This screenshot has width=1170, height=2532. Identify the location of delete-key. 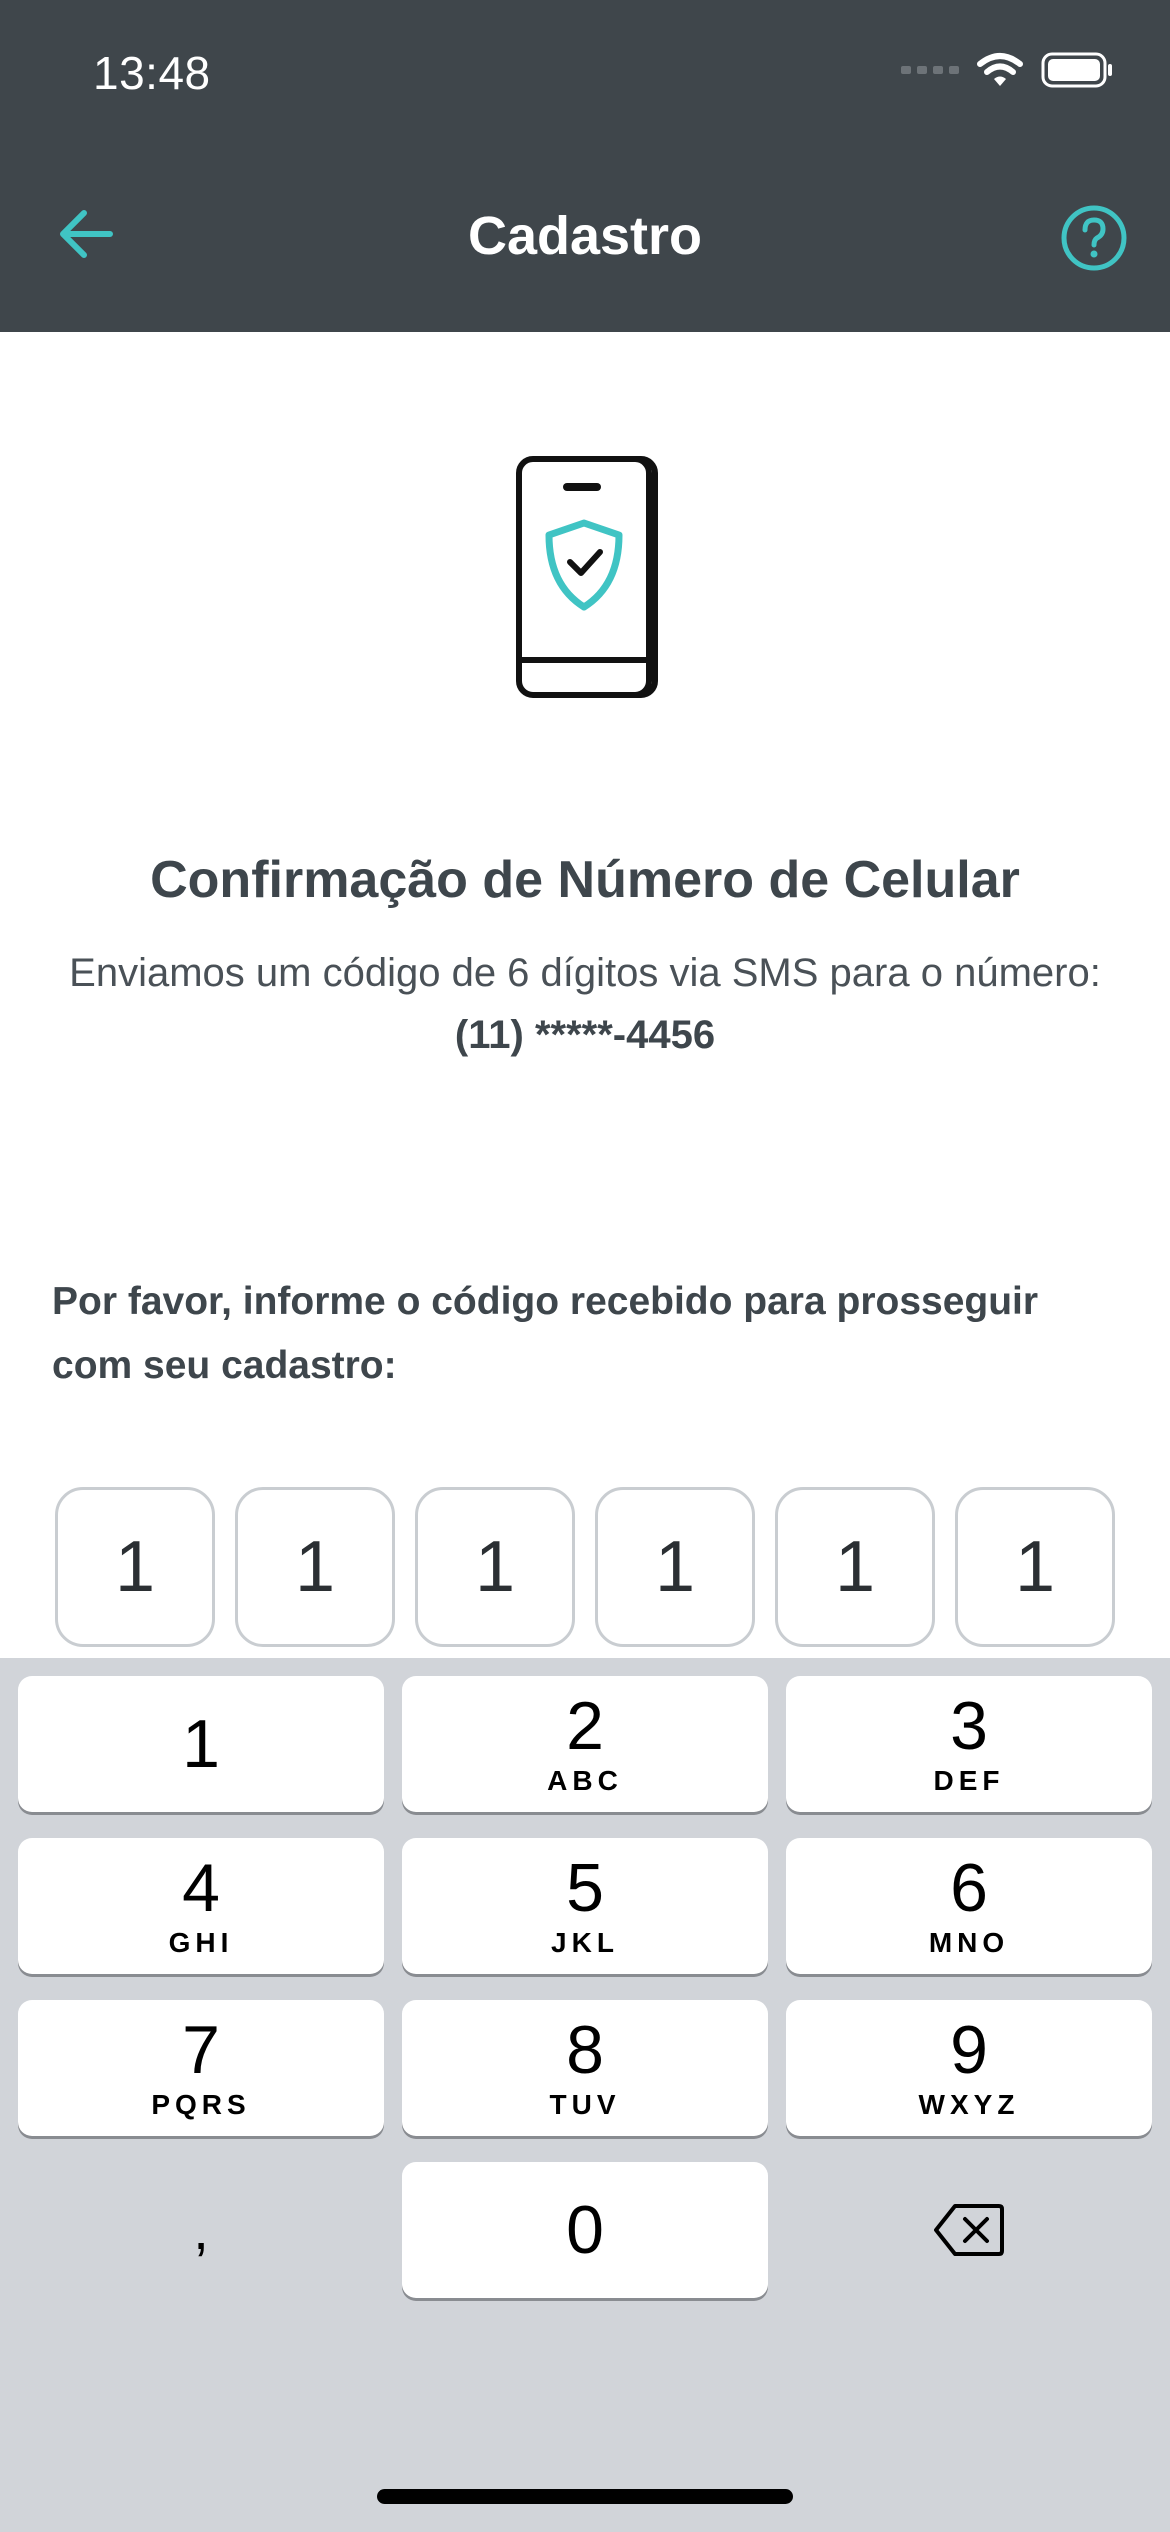
(969, 2230).